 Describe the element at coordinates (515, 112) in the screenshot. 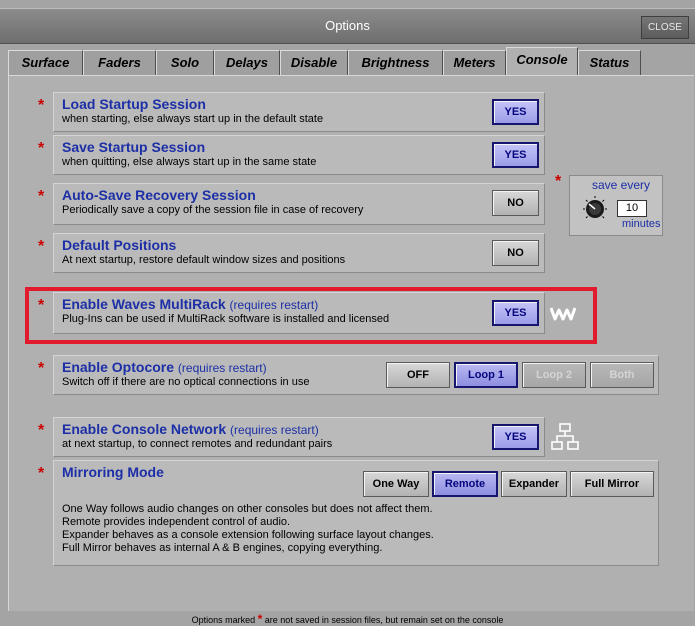

I see `load-startup-button: YES` at that location.